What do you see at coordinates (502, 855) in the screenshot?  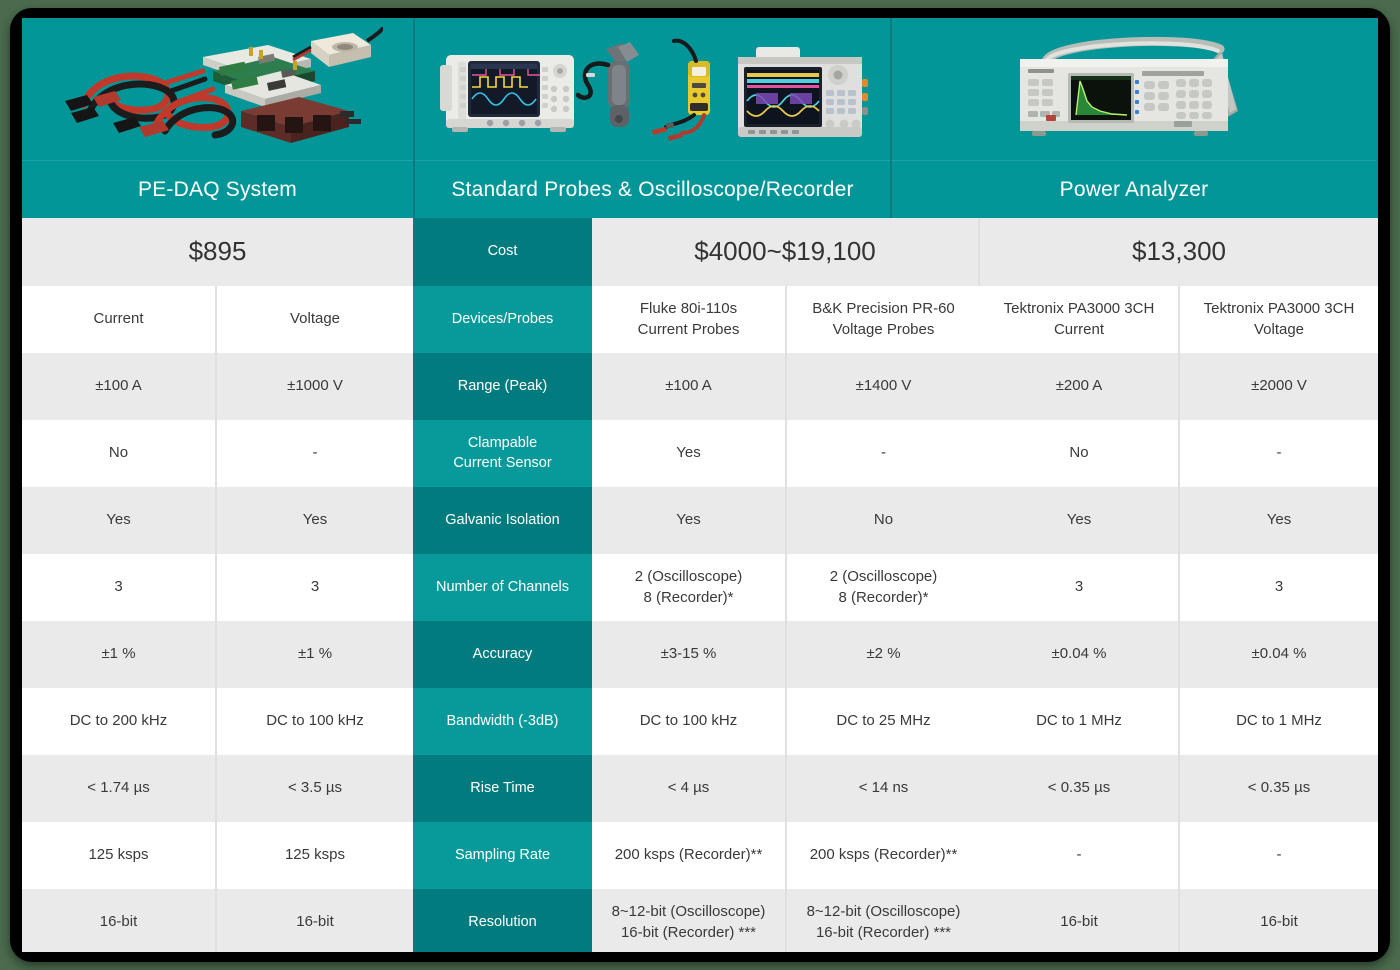 I see `row-label: Sampling Rate` at bounding box center [502, 855].